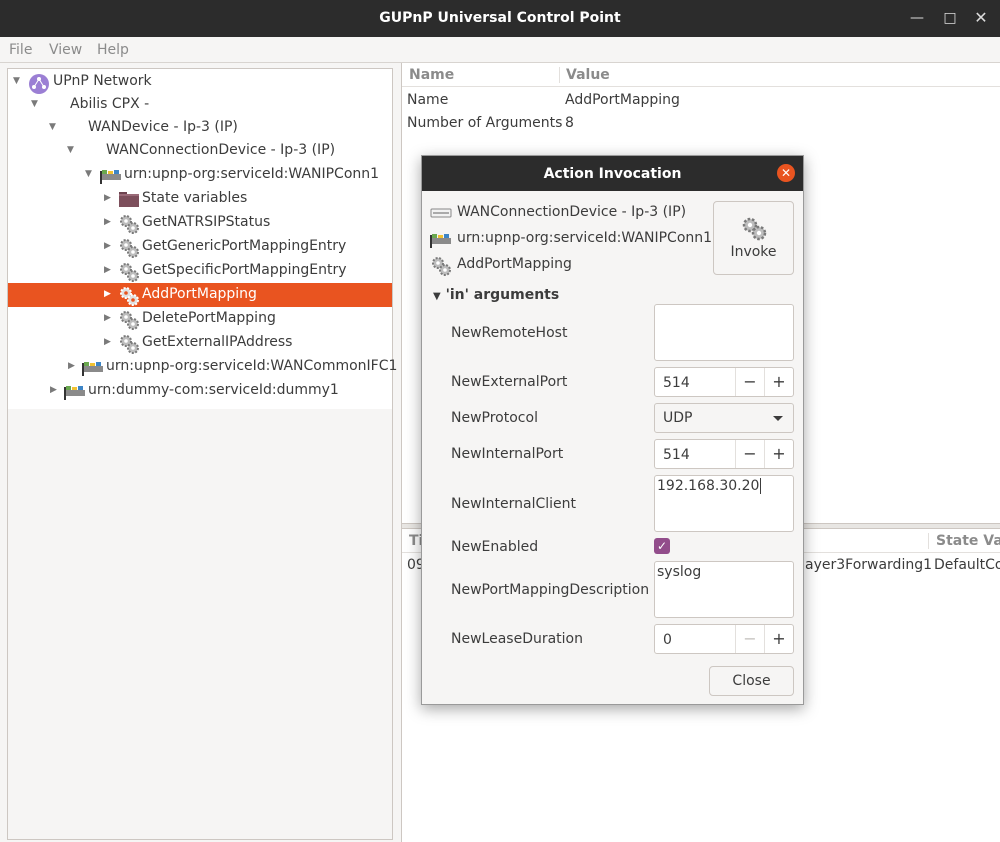 The width and height of the screenshot is (1000, 842). I want to click on tree-item-device: ▼ Abilis CPX -, so click(200, 105).